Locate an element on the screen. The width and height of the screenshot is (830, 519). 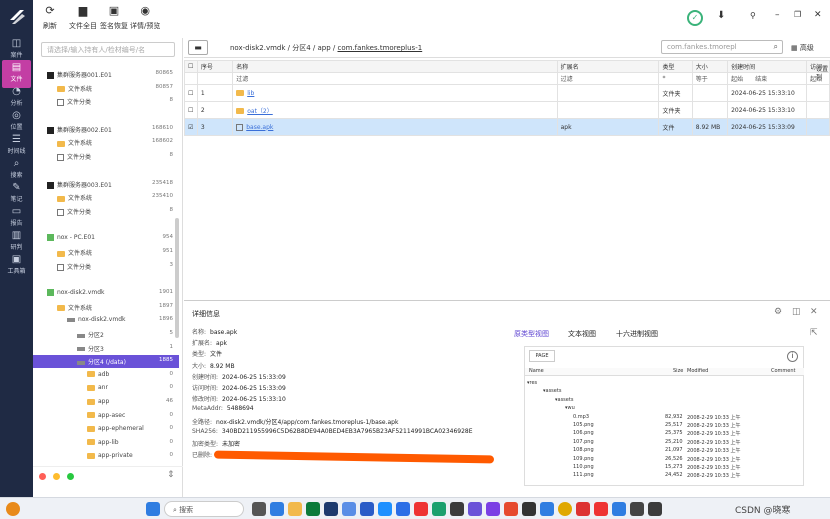
col-created: 创建时间 is located at coordinates (767, 66).